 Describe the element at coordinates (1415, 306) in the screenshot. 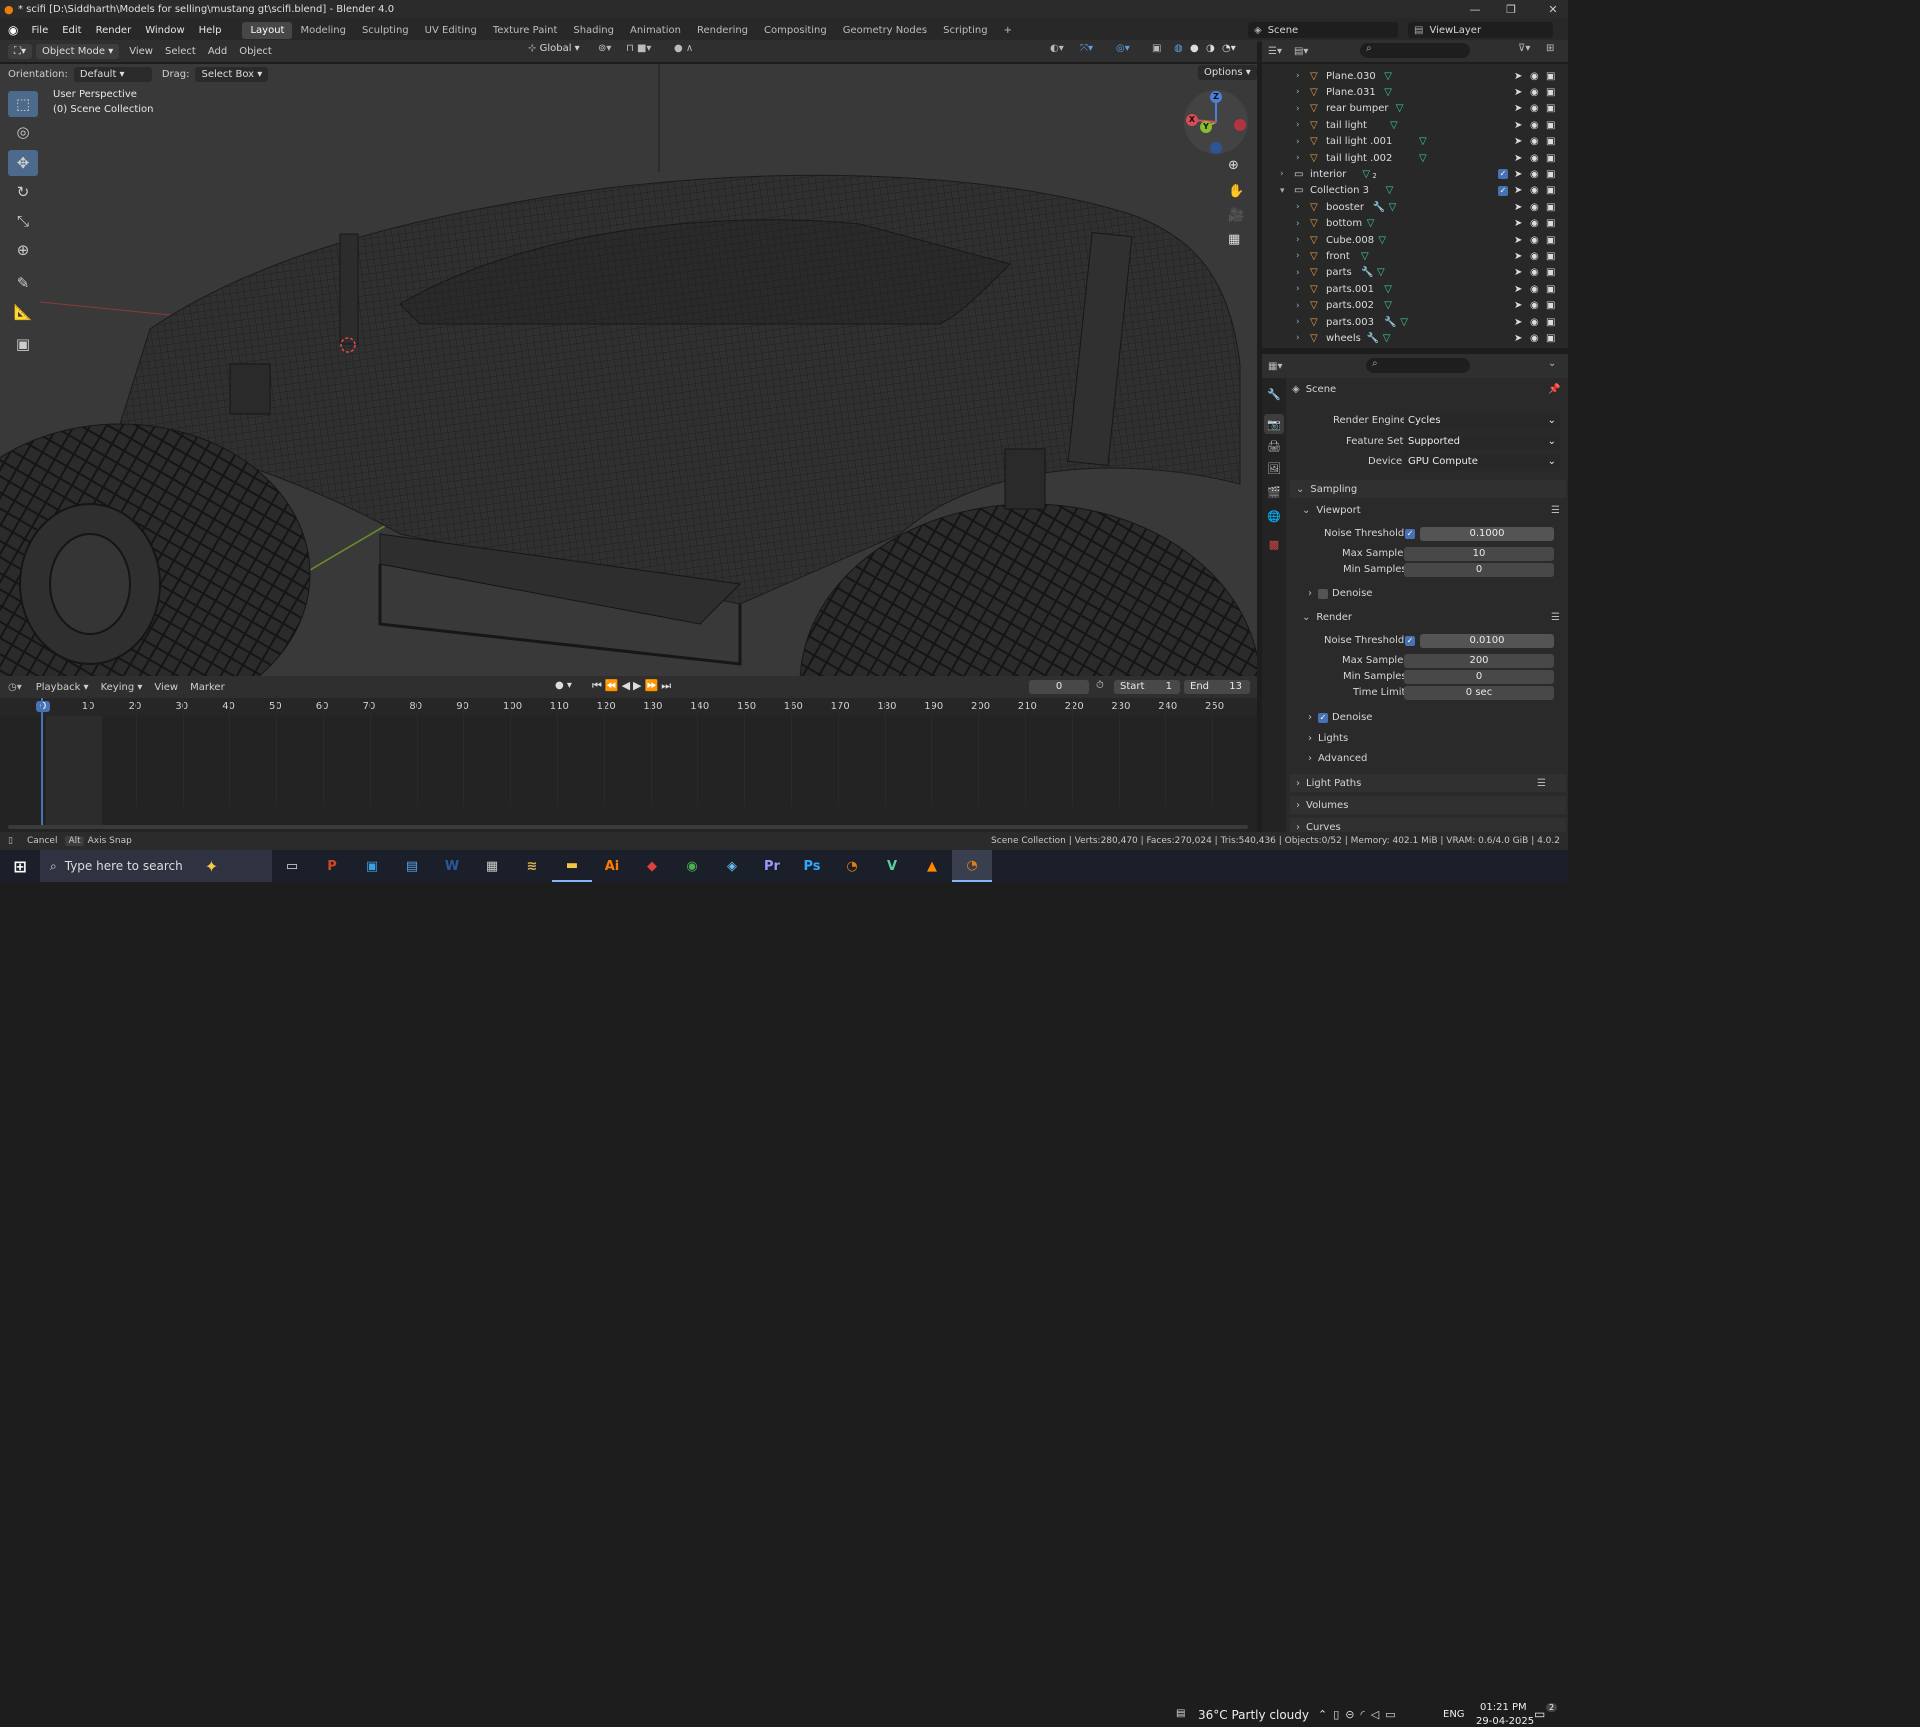

I see `outliner-object-row: › ▽ parts.002 ▽ ➤ ◉ ▣` at that location.